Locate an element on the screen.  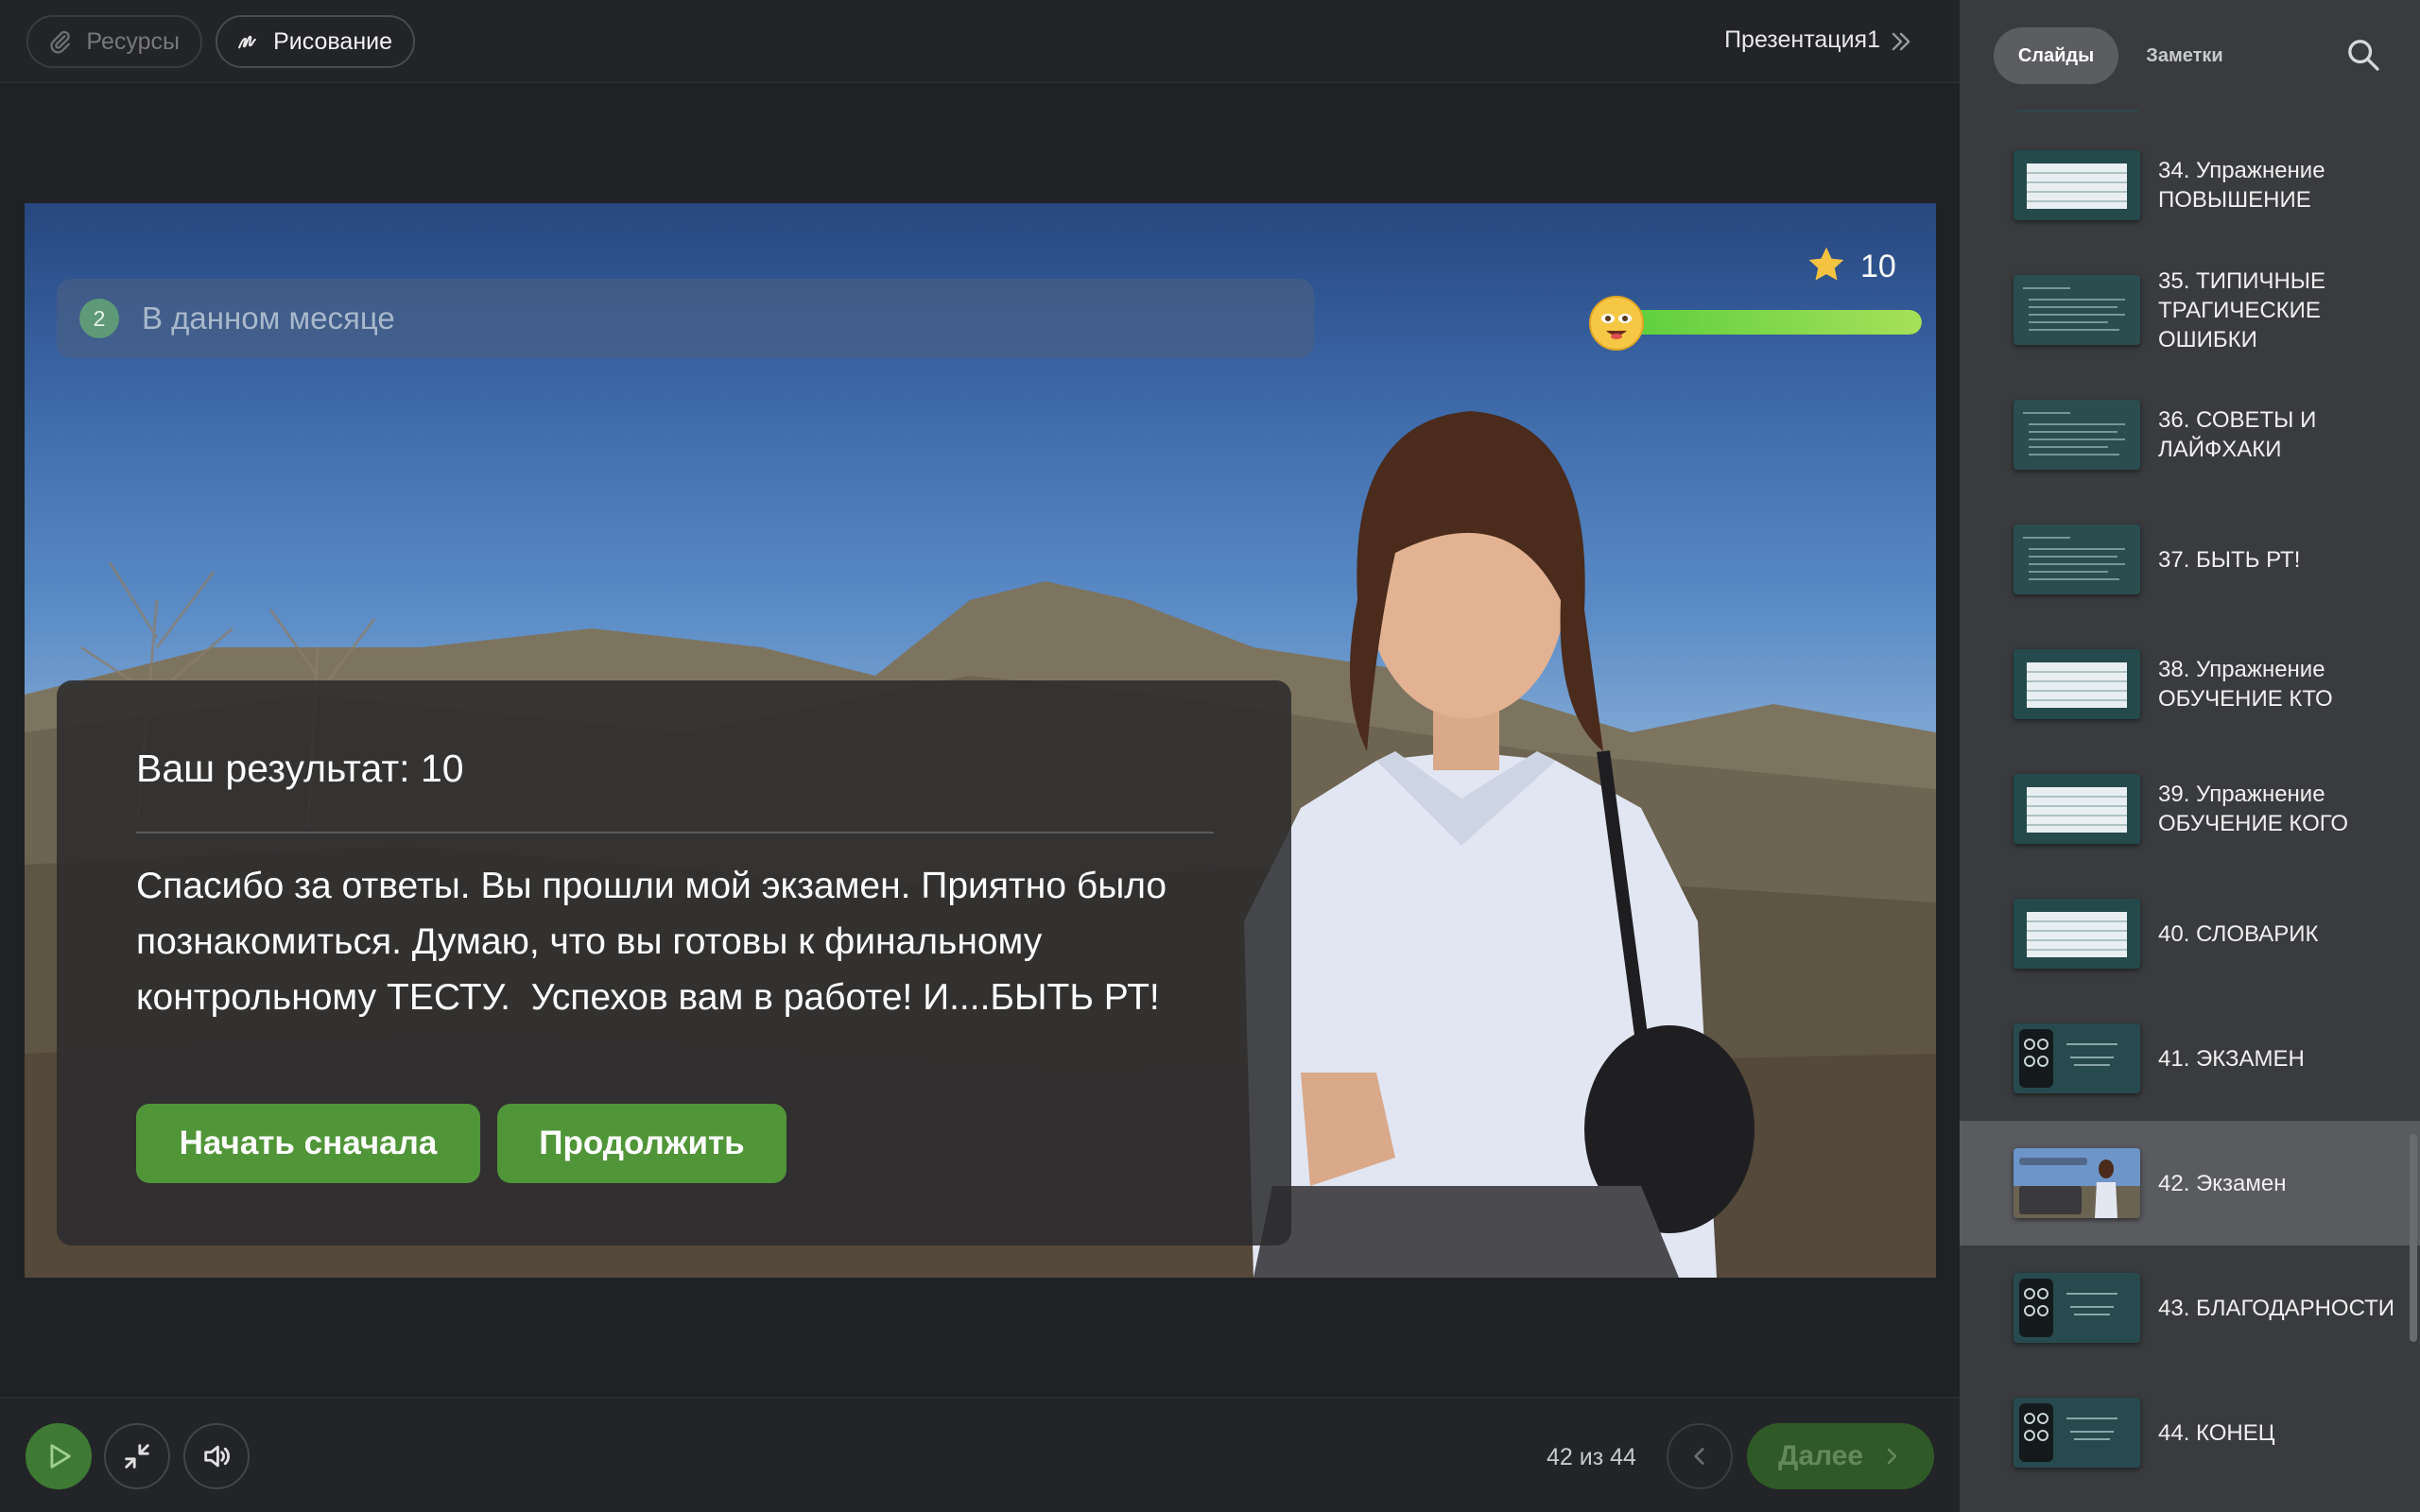
play-button is located at coordinates (59, 1456).